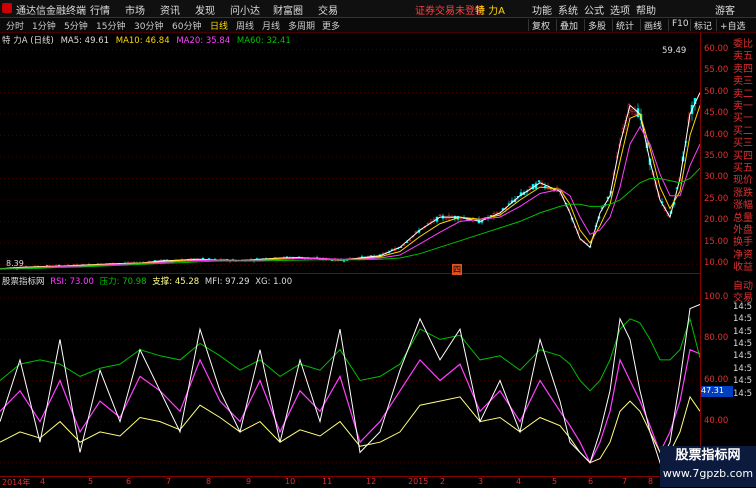  I want to click on ma5-value: MA5: 49.61, so click(85, 41).